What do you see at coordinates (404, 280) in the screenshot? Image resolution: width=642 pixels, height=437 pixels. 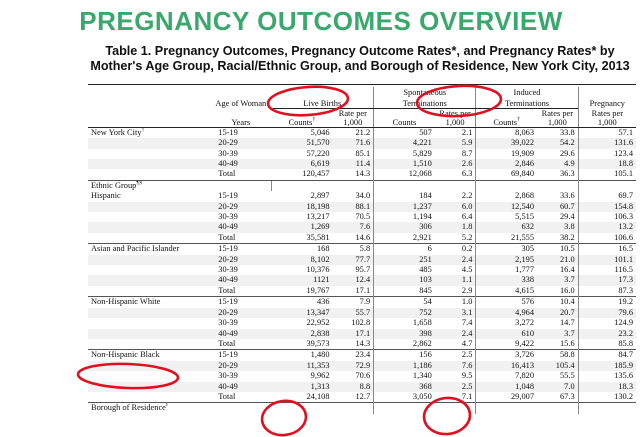 I see `spontaneous-count: 103` at bounding box center [404, 280].